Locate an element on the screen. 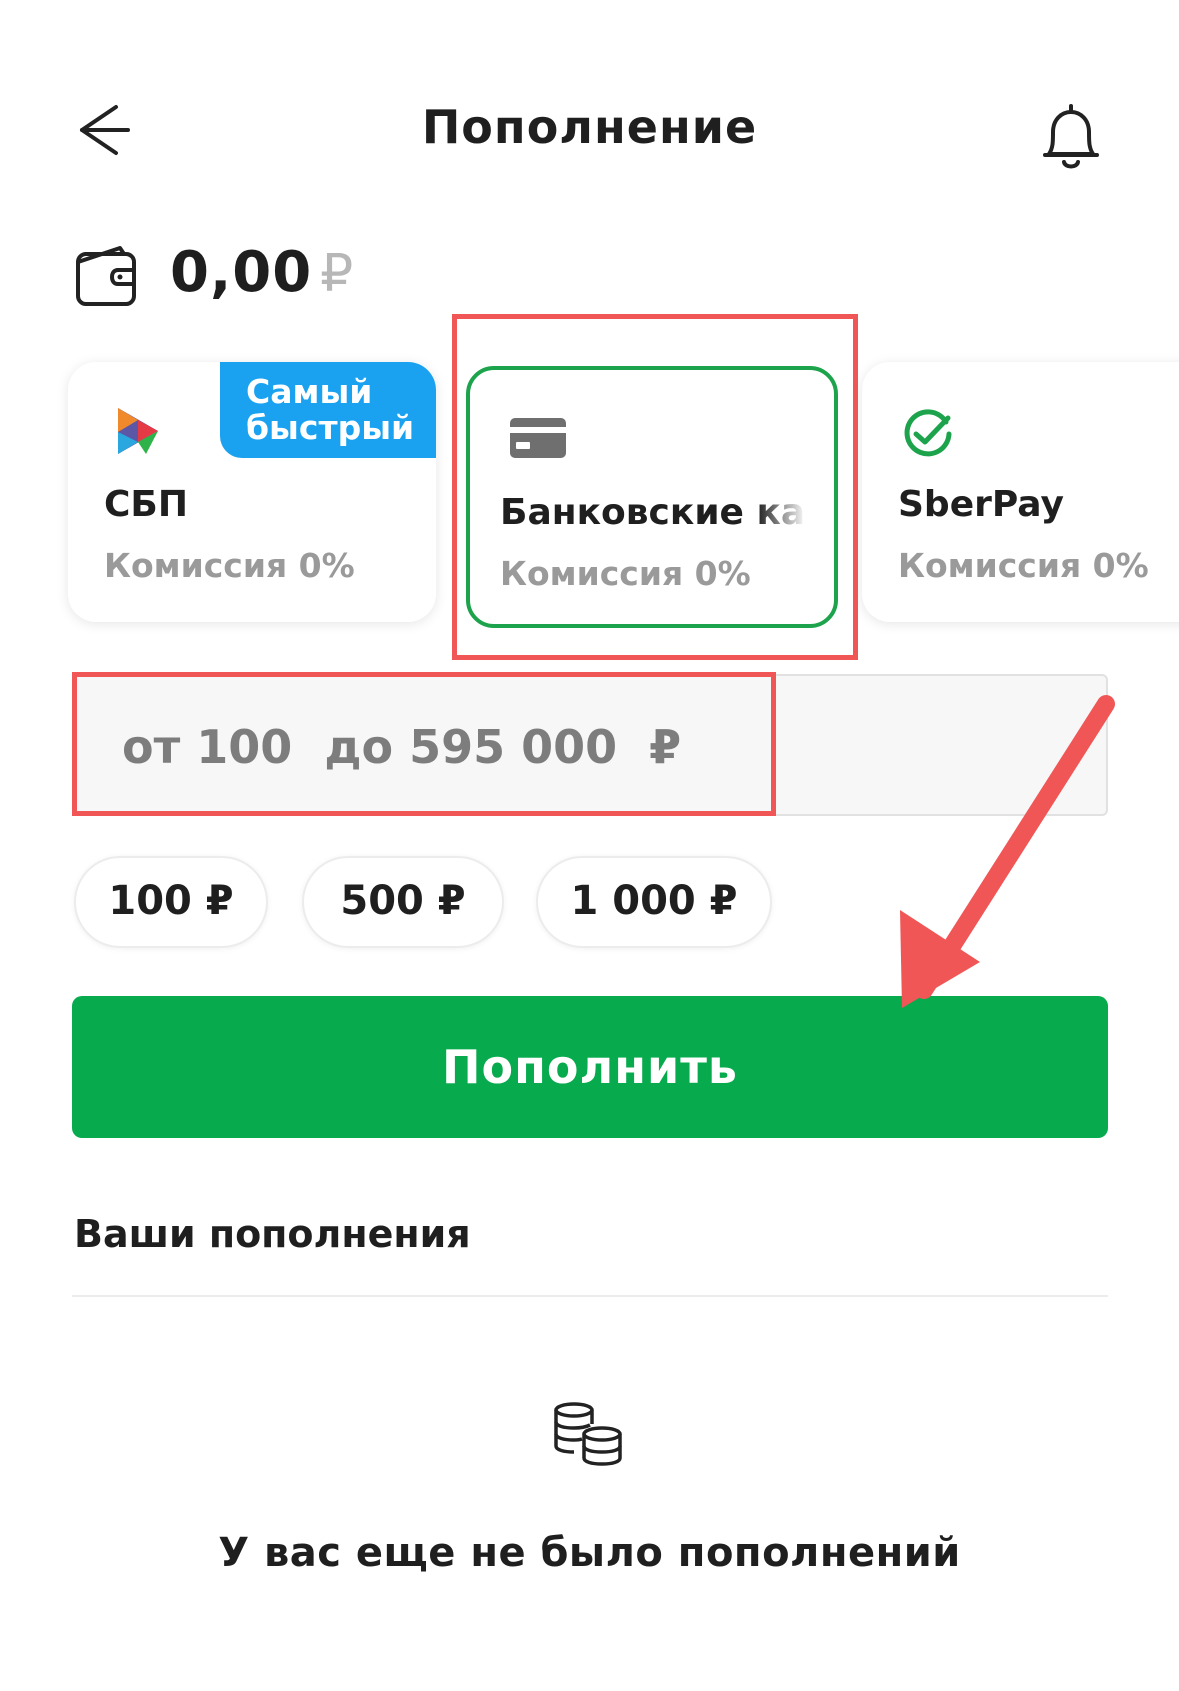  sberpay-check-icon is located at coordinates (928, 433).